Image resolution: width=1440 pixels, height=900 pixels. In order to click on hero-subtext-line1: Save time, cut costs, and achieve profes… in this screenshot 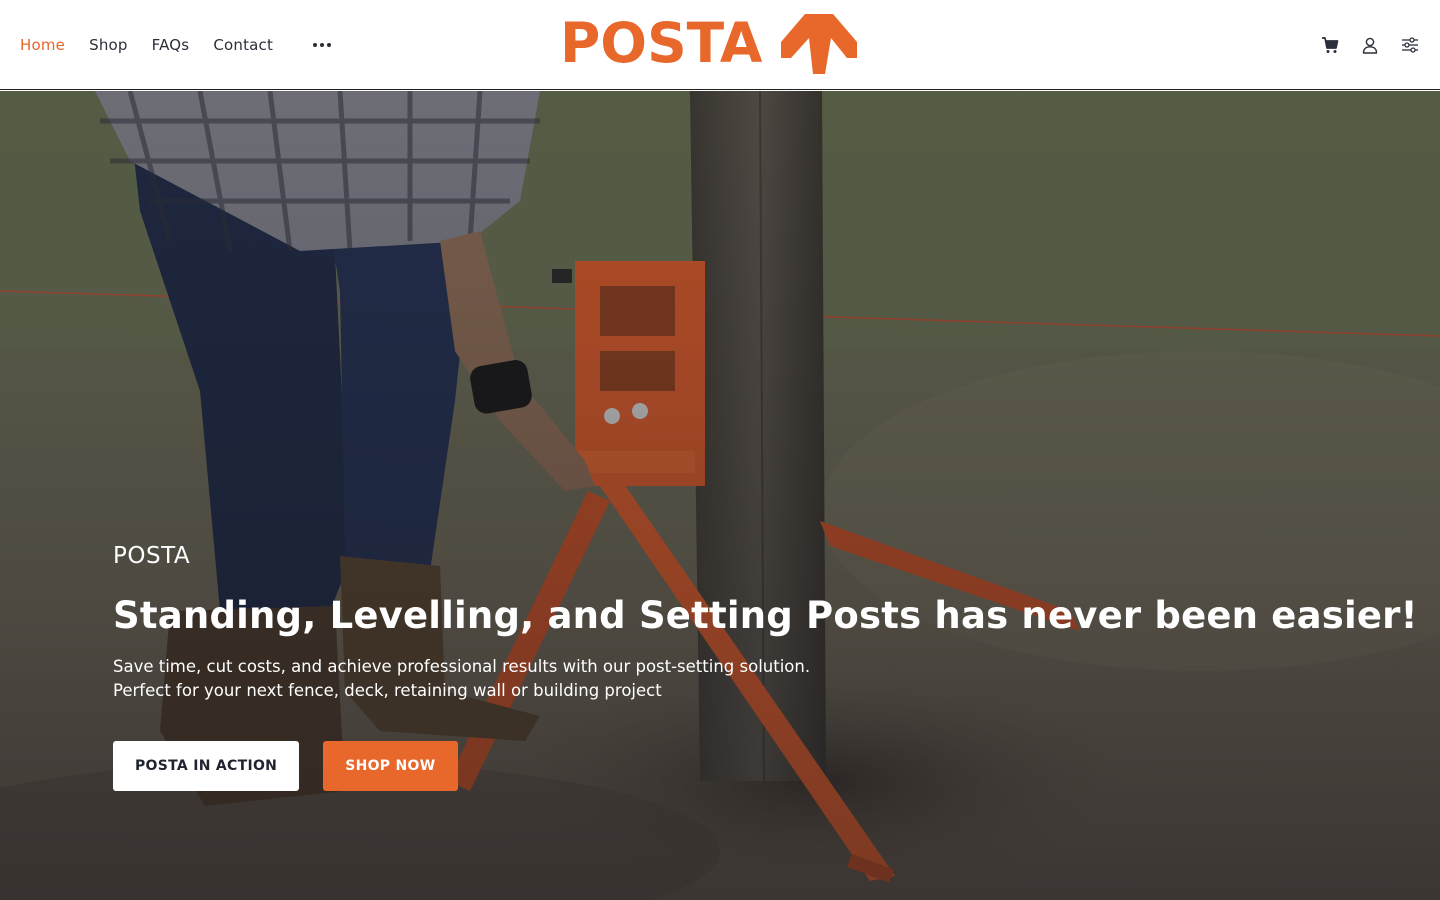, I will do `click(462, 666)`.